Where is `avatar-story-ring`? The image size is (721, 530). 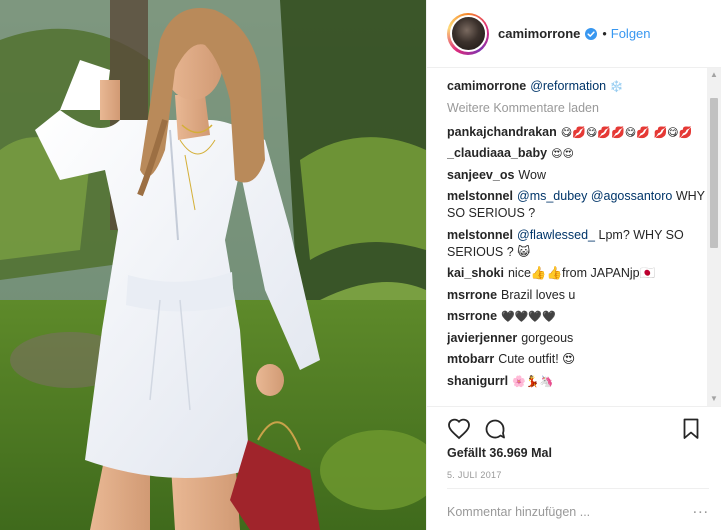
avatar-story-ring is located at coordinates (468, 33).